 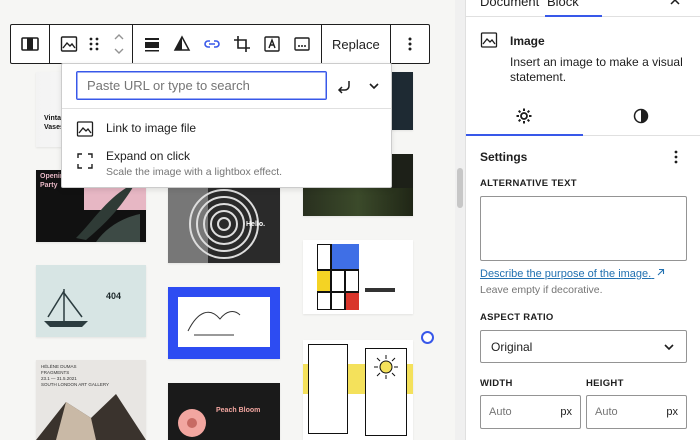 I want to click on thumbnail-hello: Hello., so click(x=224, y=224).